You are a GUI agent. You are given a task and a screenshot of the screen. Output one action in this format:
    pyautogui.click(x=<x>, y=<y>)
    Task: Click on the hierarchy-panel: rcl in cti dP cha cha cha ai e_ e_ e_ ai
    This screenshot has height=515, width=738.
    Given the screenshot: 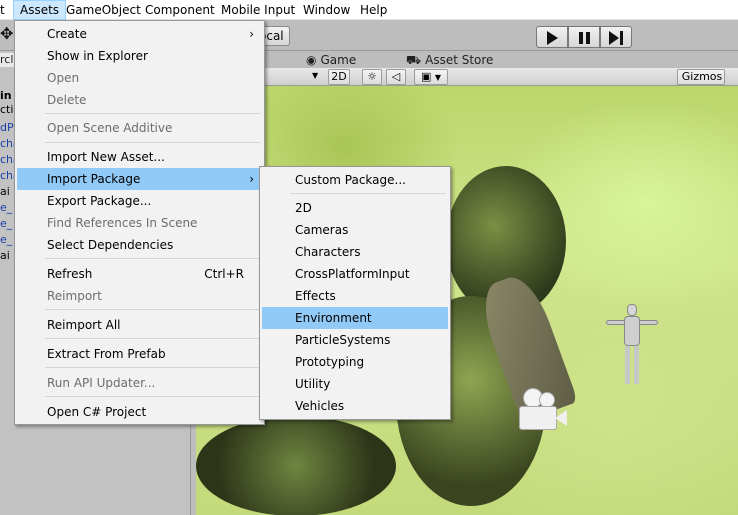 What is the action you would take?
    pyautogui.click(x=7, y=283)
    